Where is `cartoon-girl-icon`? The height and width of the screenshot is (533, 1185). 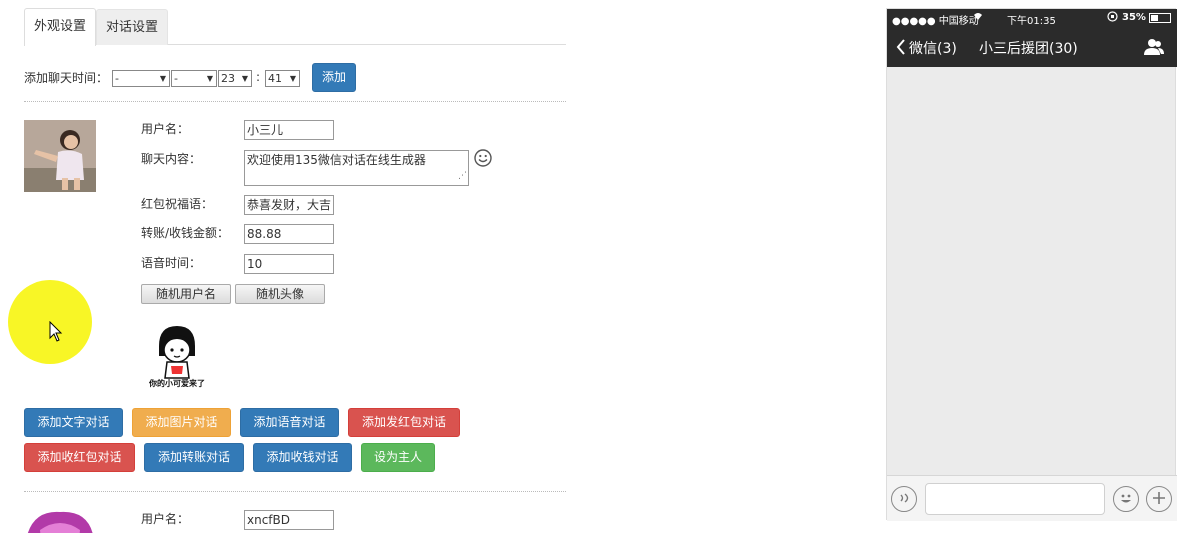
cartoon-girl-icon is located at coordinates (177, 352).